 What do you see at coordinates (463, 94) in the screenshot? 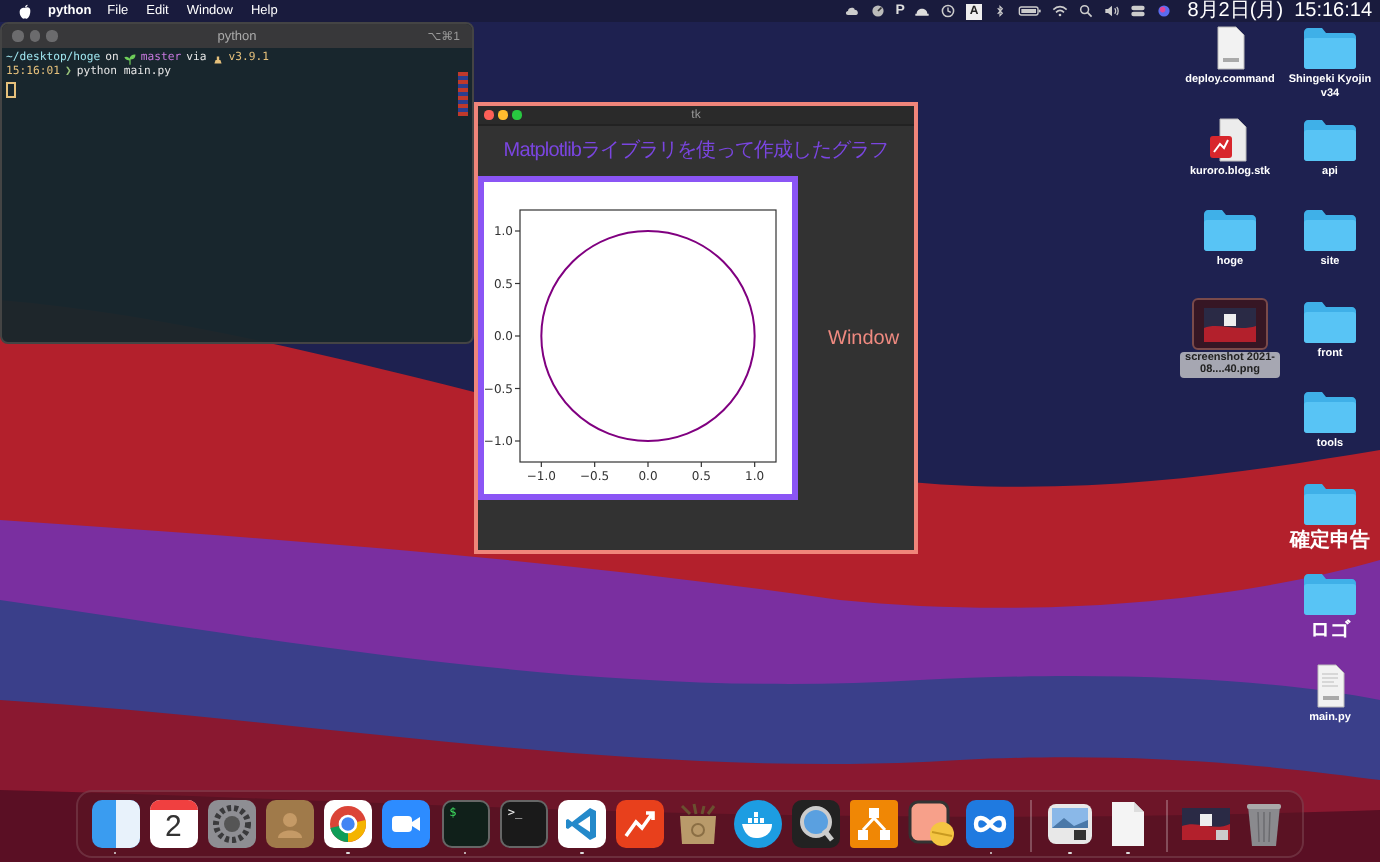
I see `scroll-markers` at bounding box center [463, 94].